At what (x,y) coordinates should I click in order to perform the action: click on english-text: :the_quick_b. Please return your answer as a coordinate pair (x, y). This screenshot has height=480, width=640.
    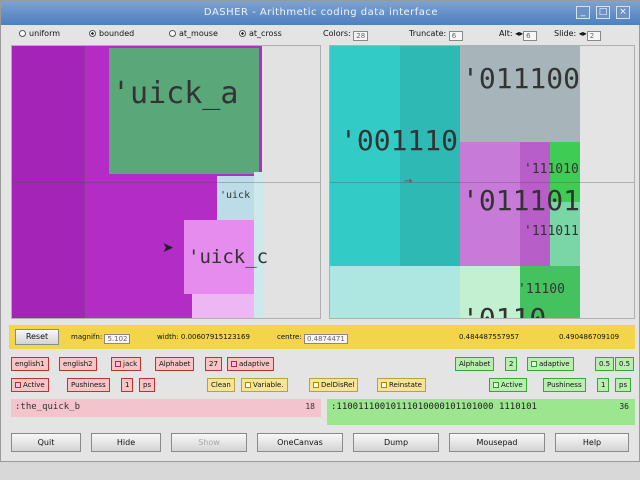
    Looking at the image, I should click on (48, 407).